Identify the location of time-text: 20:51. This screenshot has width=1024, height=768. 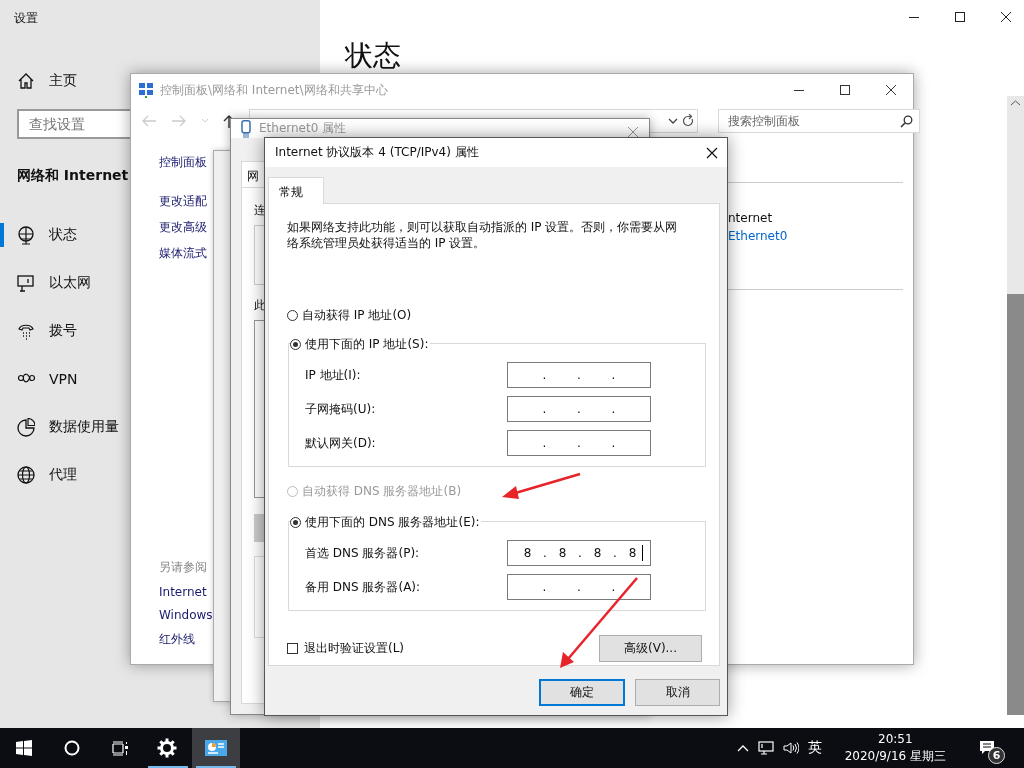
(895, 739).